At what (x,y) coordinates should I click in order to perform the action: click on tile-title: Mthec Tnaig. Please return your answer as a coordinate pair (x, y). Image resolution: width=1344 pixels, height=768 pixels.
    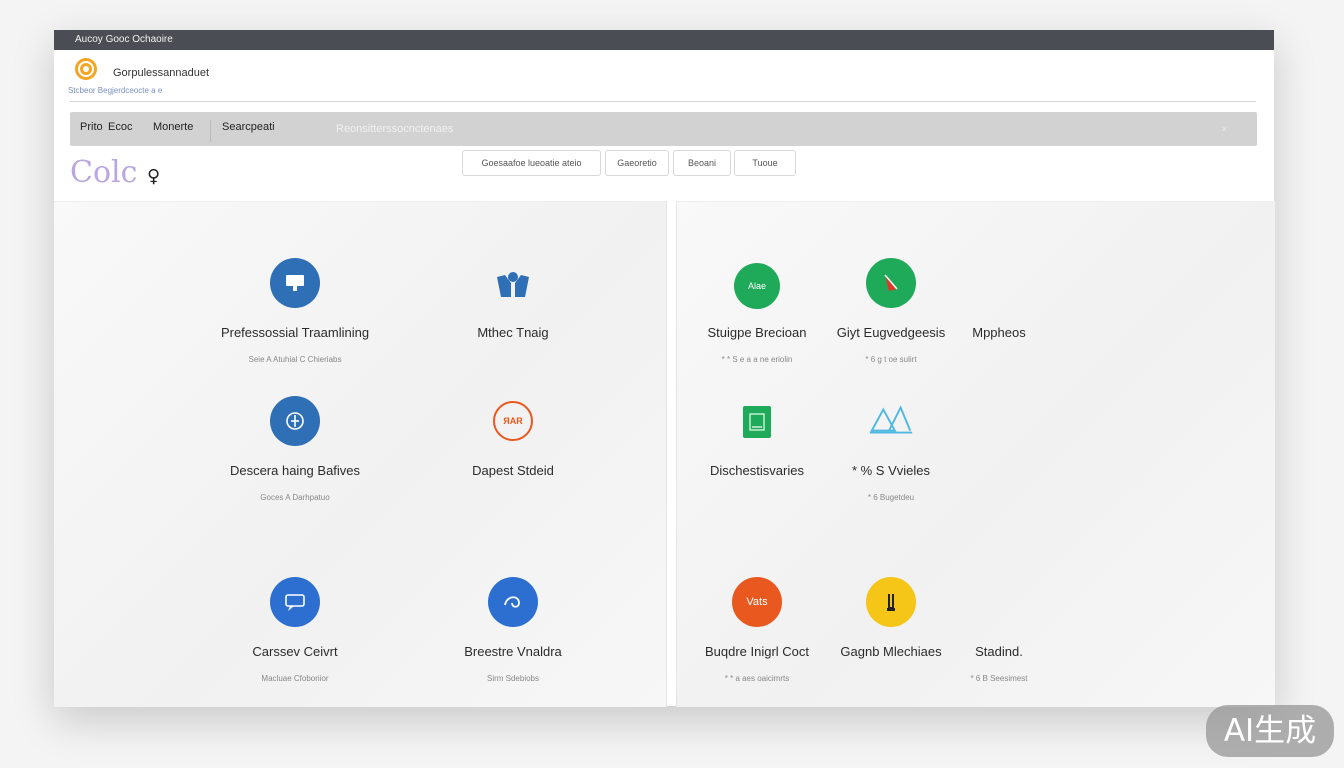
    Looking at the image, I should click on (513, 332).